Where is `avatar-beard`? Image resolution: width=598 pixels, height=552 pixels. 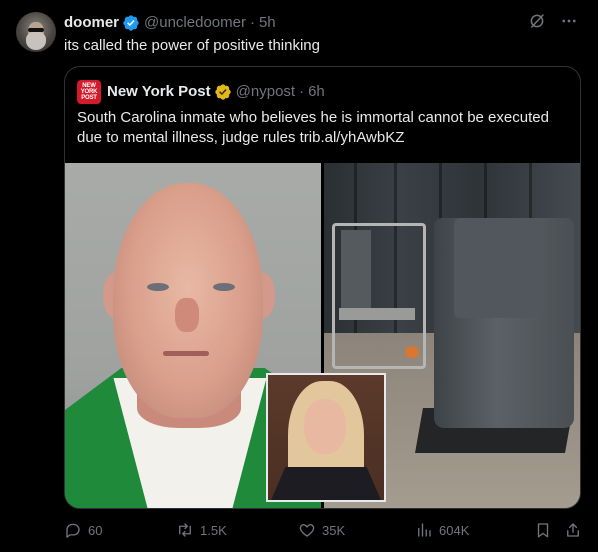
avatar-beard is located at coordinates (36, 41).